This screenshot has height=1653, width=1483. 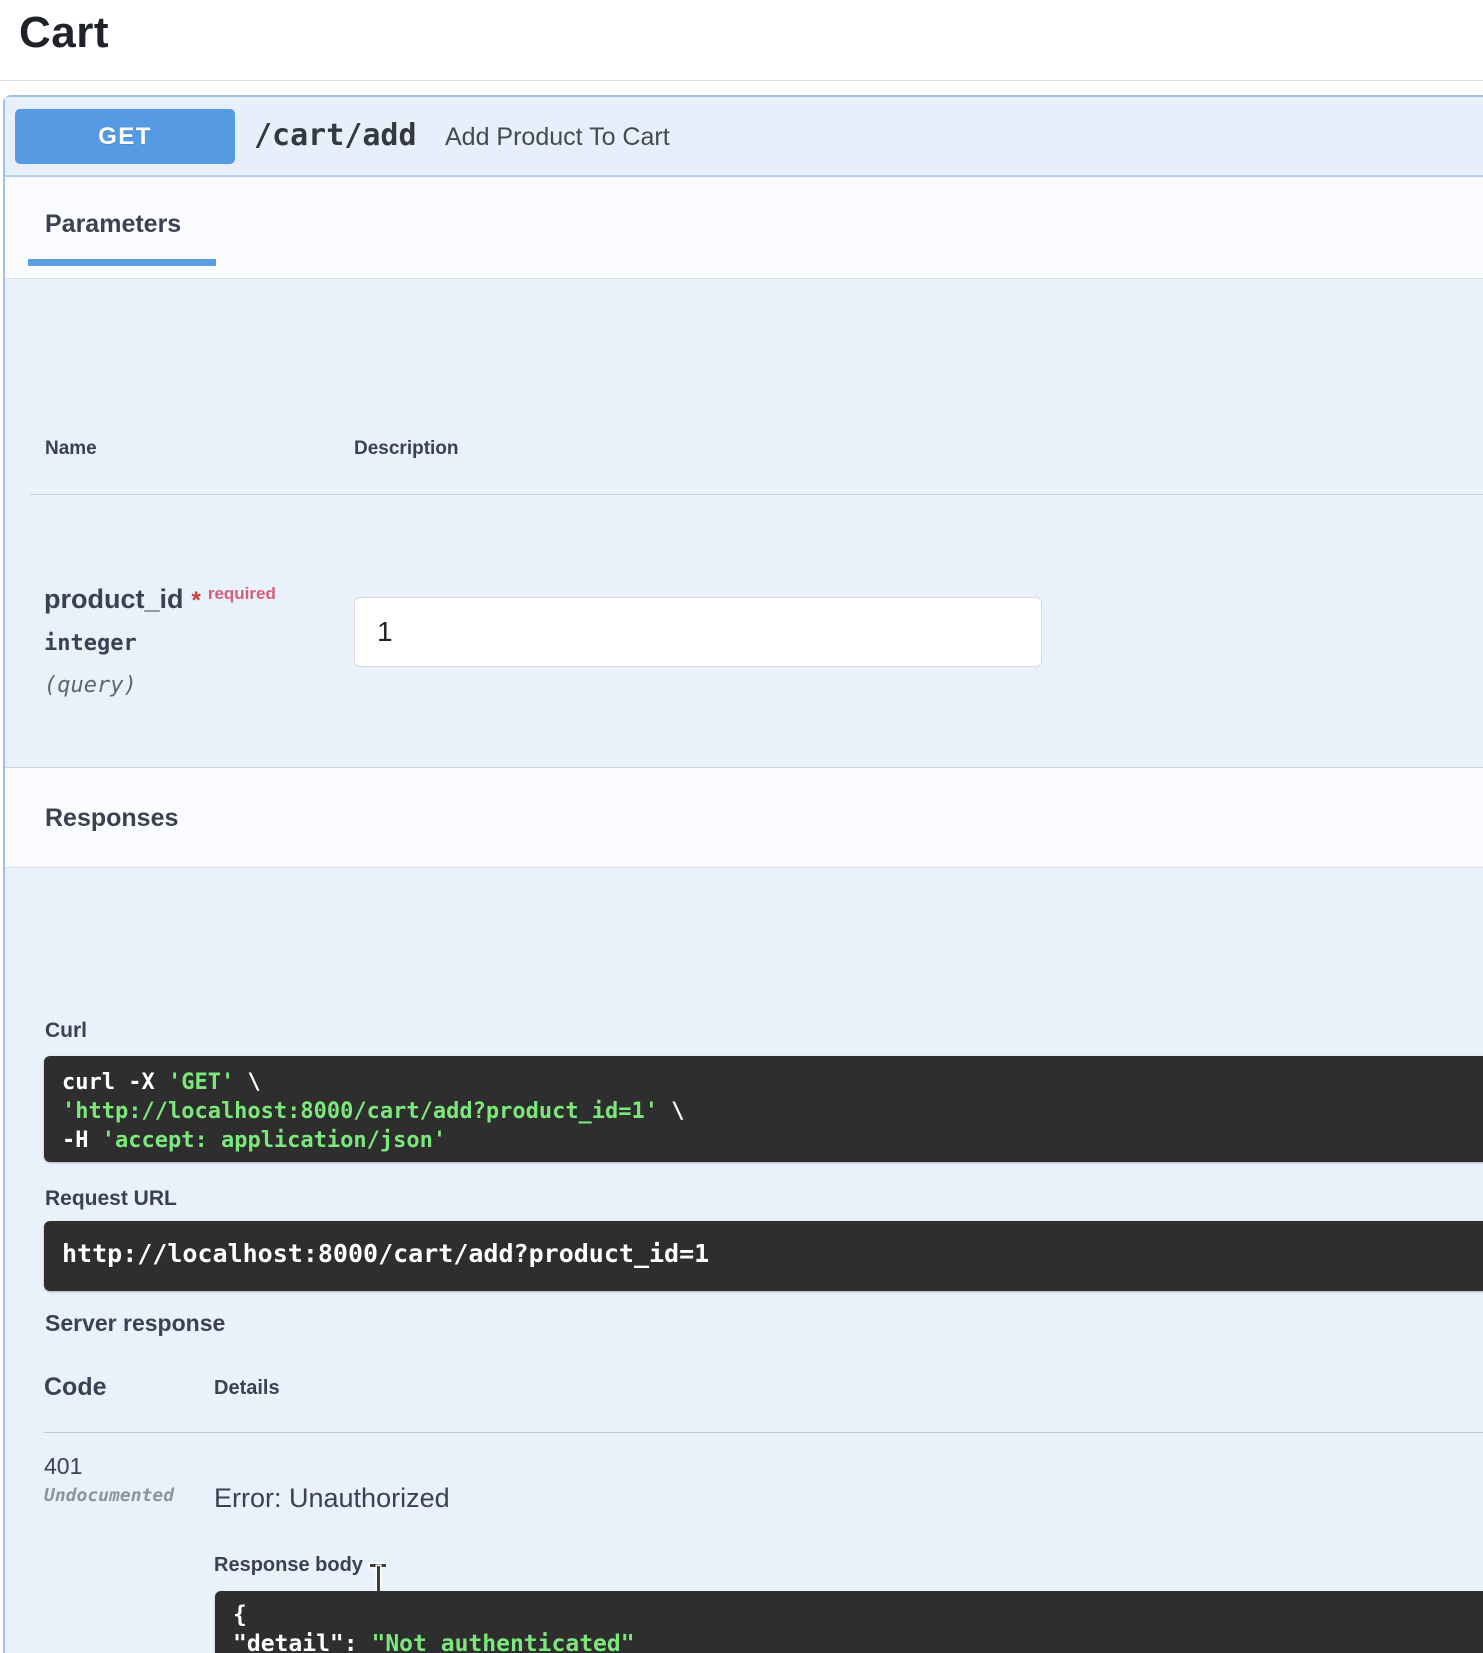 What do you see at coordinates (557, 137) in the screenshot?
I see `endpoint-summary: Add Product To Cart` at bounding box center [557, 137].